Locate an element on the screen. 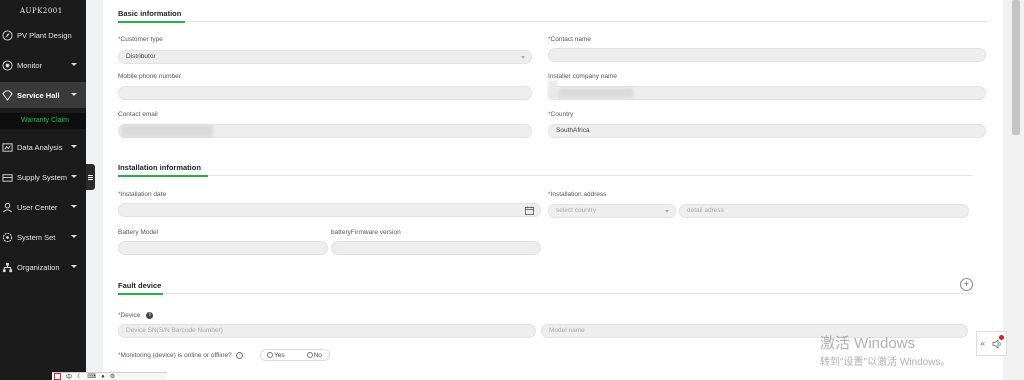  device-sn-input: Device SN(S/N Barcode Number) is located at coordinates (327, 331).